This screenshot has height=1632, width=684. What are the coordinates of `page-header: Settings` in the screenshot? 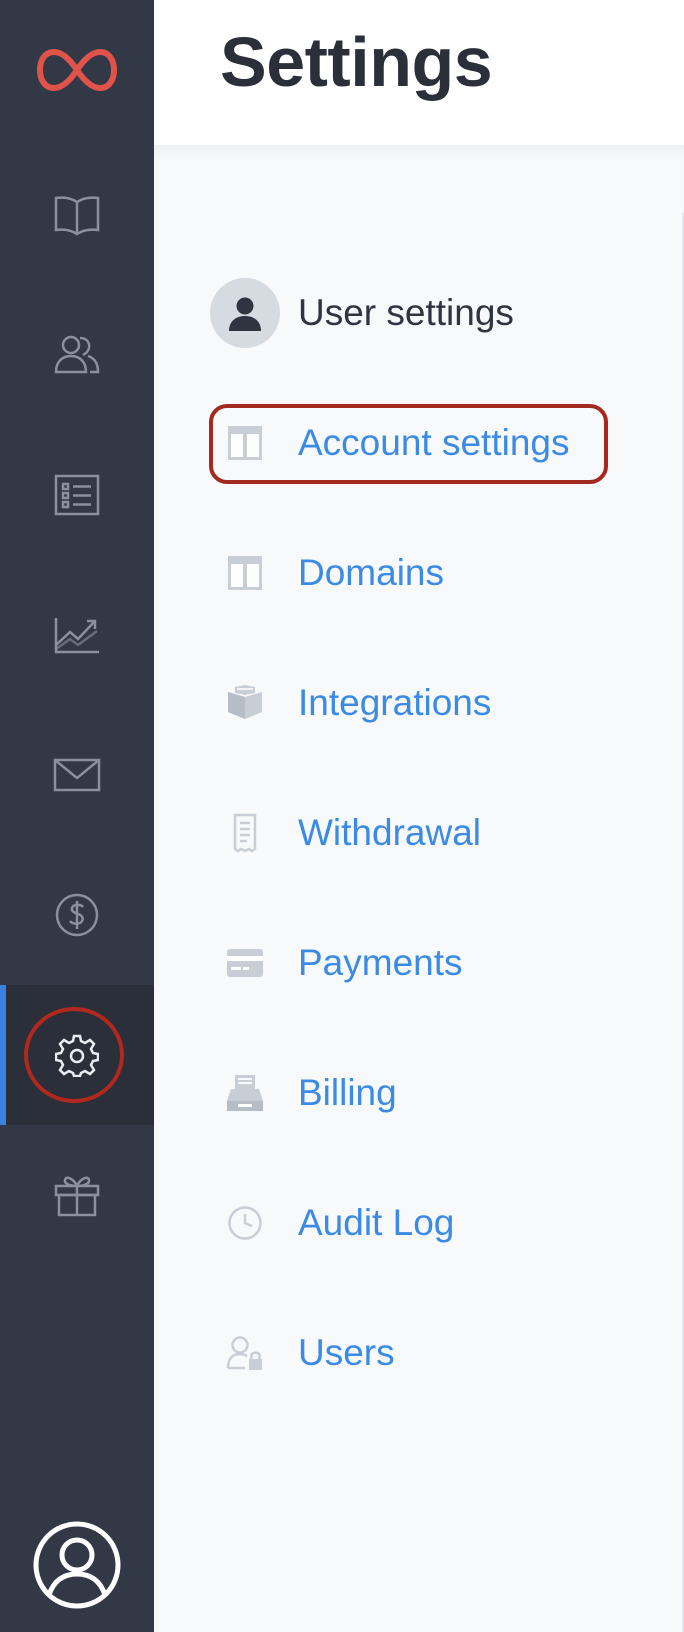 It's located at (419, 72).